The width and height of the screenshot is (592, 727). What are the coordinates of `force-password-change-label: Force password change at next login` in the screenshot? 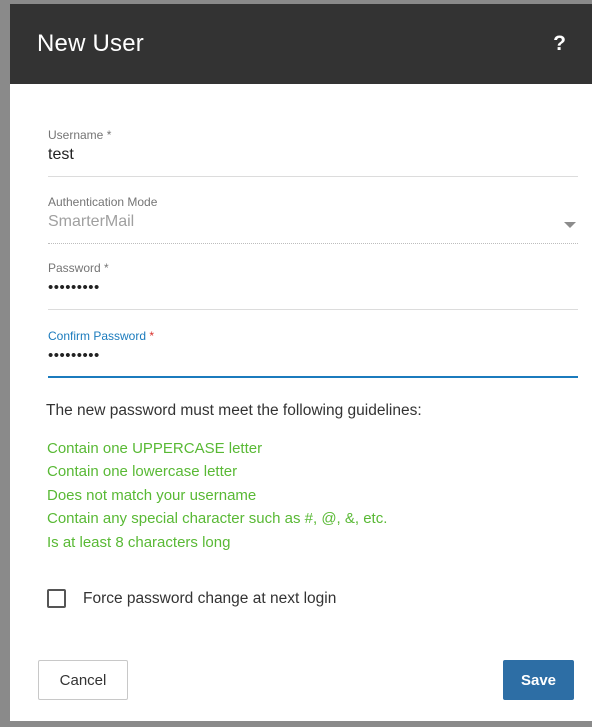 It's located at (209, 599).